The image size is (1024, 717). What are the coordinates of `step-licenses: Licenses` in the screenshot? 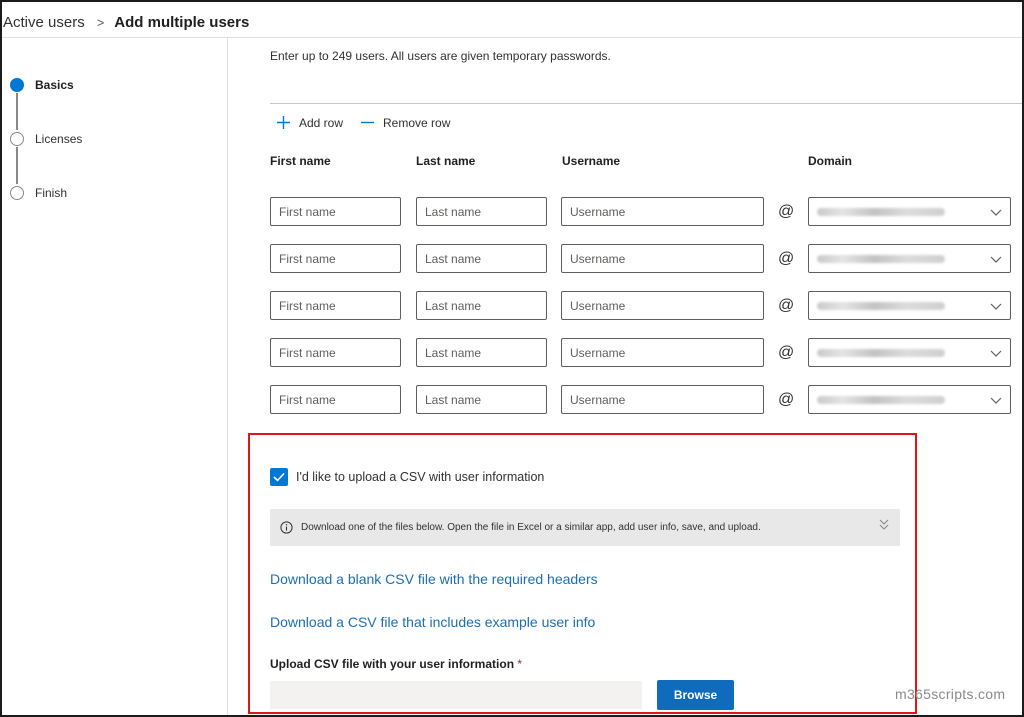 It's located at (46, 139).